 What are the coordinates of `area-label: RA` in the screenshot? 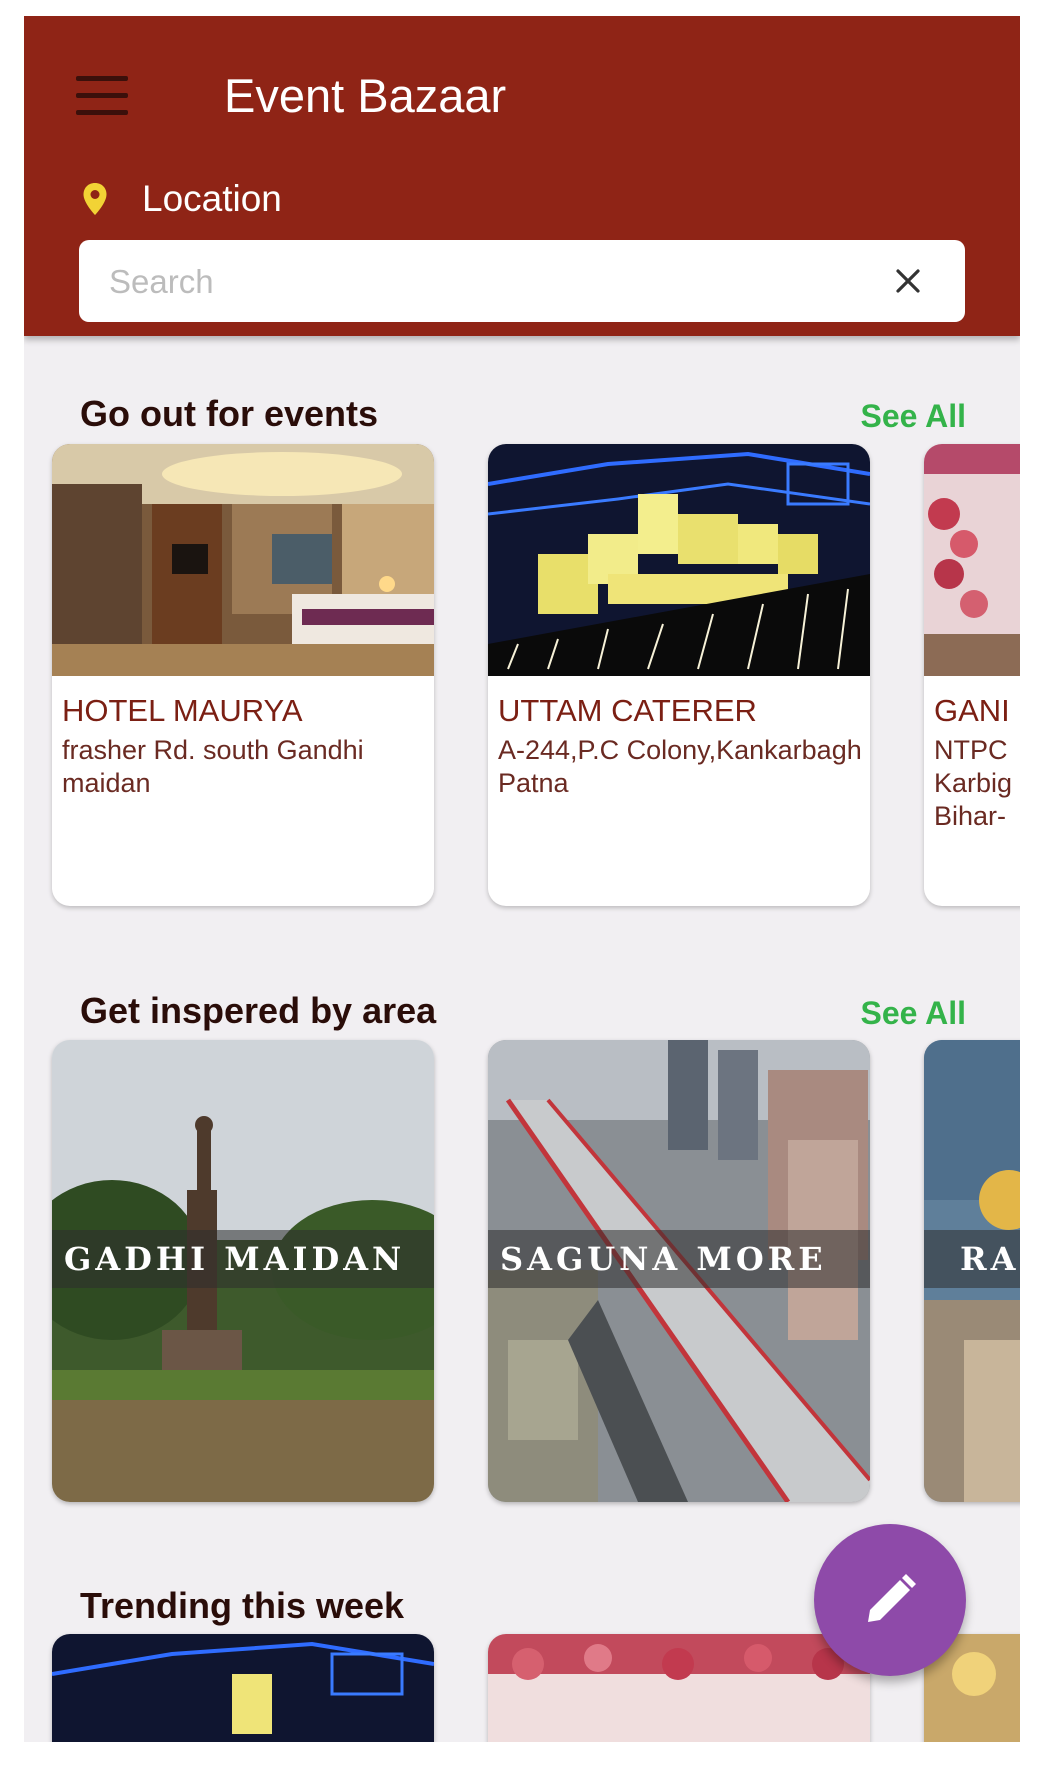 It's located at (972, 1259).